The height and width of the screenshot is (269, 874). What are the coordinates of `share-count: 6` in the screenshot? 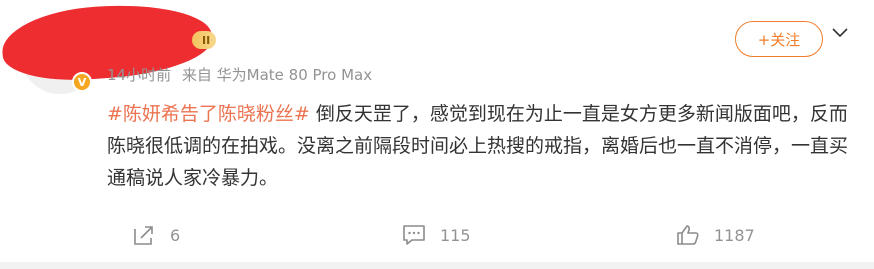 It's located at (175, 235).